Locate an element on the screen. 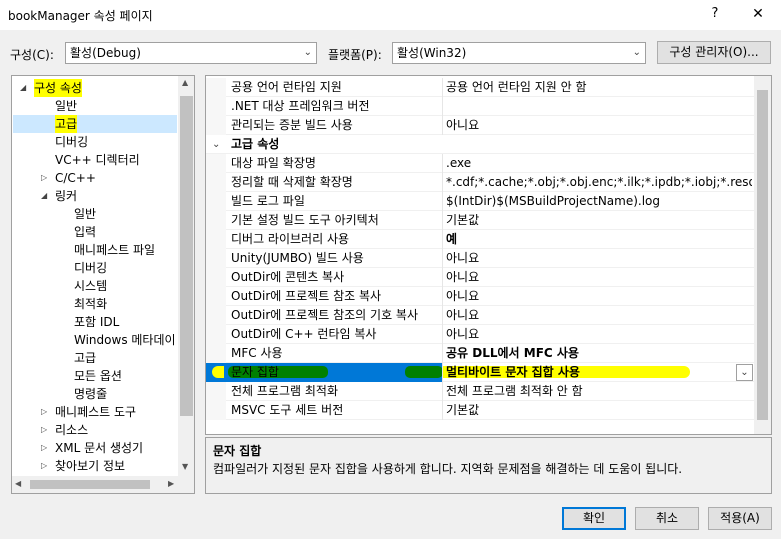 This screenshot has width=781, height=539. property-name: 공용 언어 런타임 지원 is located at coordinates (286, 87).